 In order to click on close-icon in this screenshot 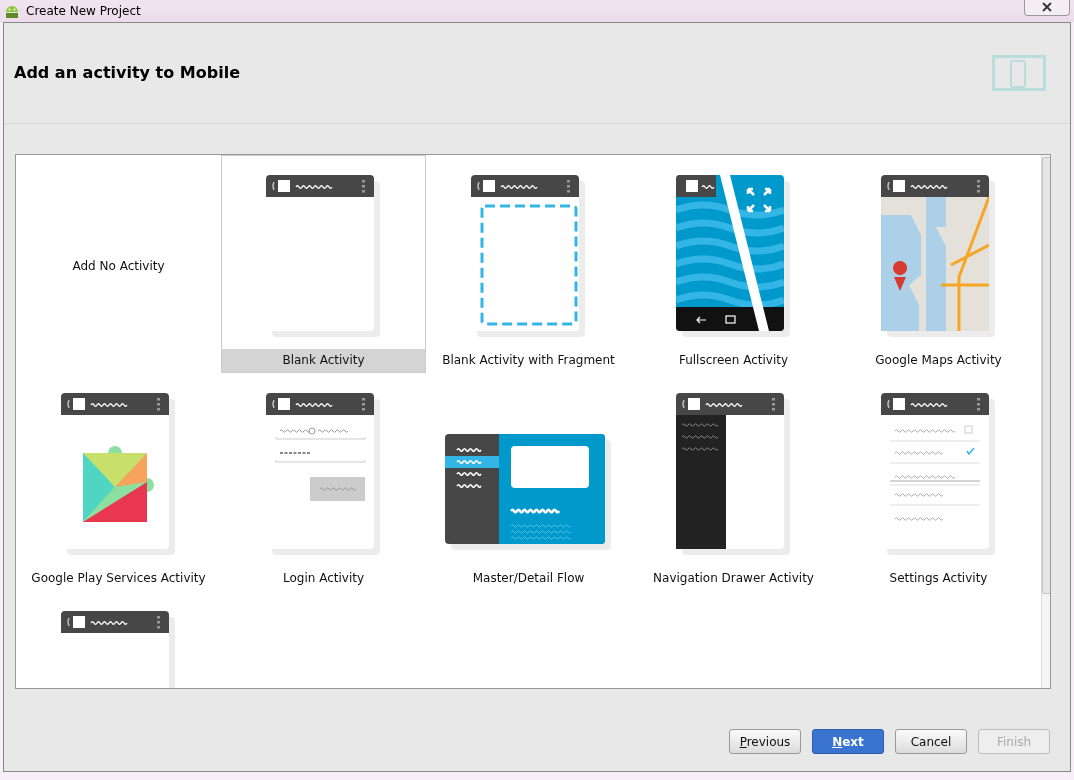, I will do `click(1047, 6)`.